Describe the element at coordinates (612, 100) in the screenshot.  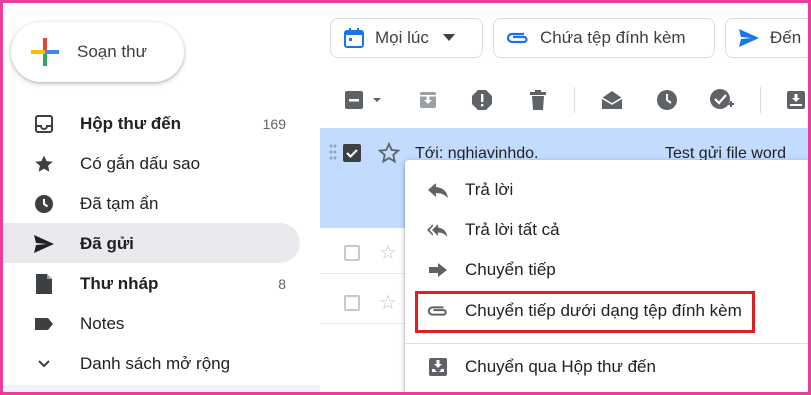
I see `mark-as-read-icon` at that location.